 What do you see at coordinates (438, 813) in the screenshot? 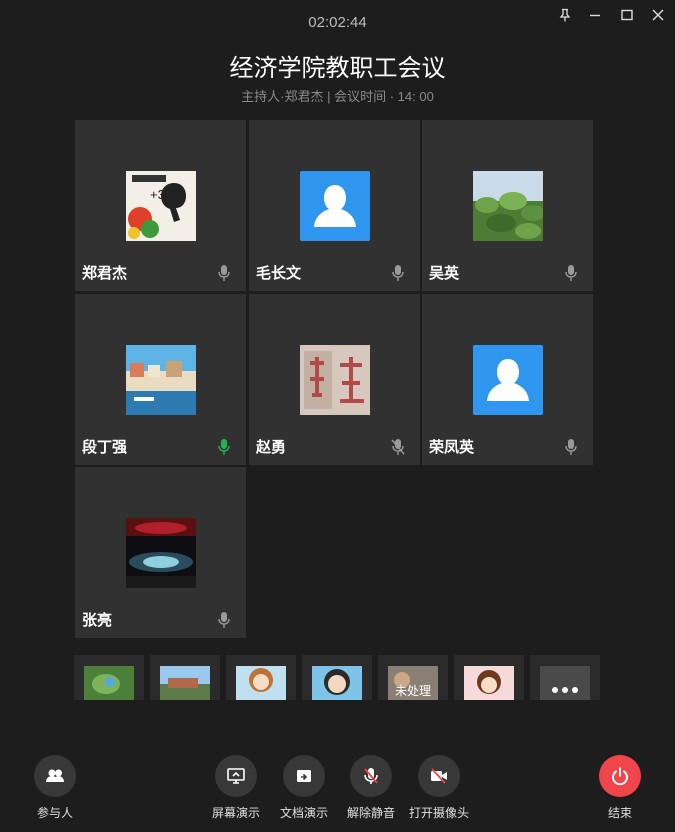
I see `camera-label: 打开摄像头` at bounding box center [438, 813].